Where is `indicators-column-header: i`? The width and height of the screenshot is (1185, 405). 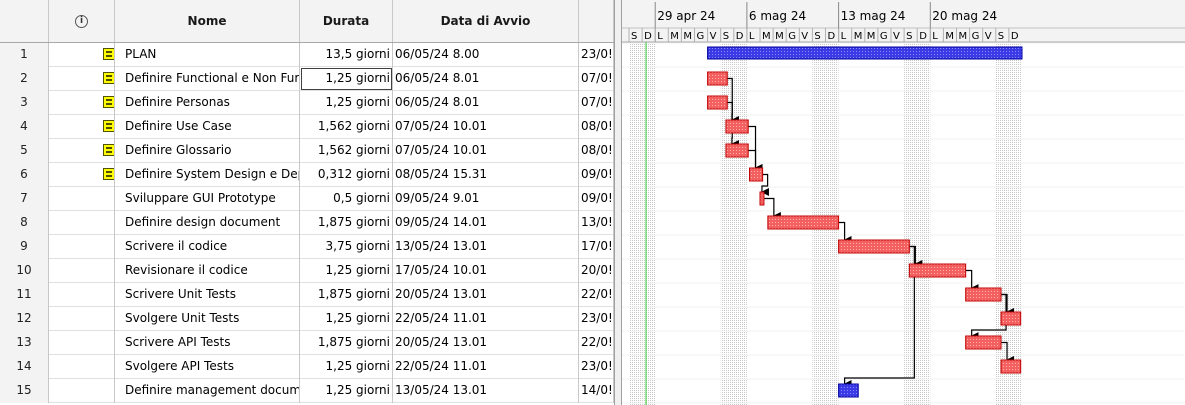
indicators-column-header: i is located at coordinates (82, 21).